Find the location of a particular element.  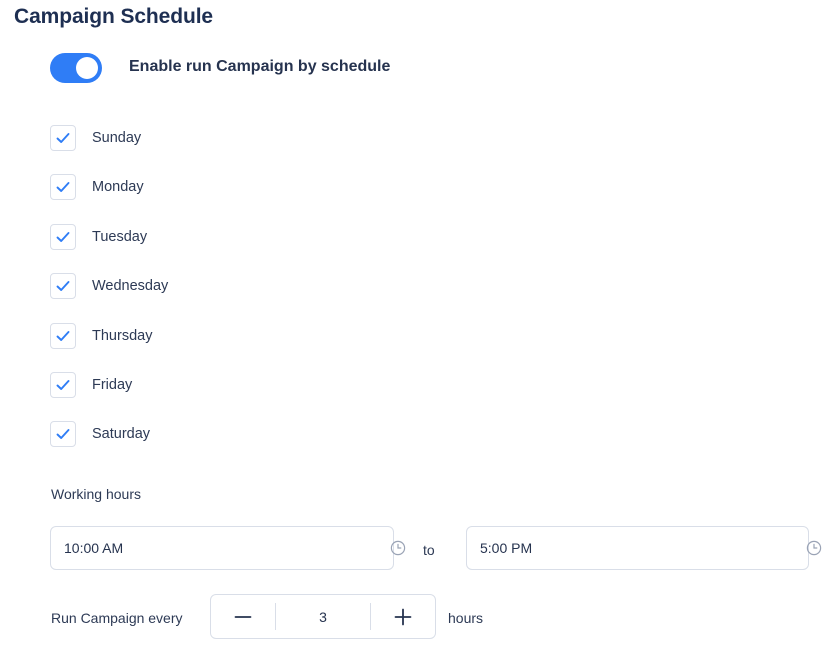

page-title: Campaign Schedule is located at coordinates (114, 16).